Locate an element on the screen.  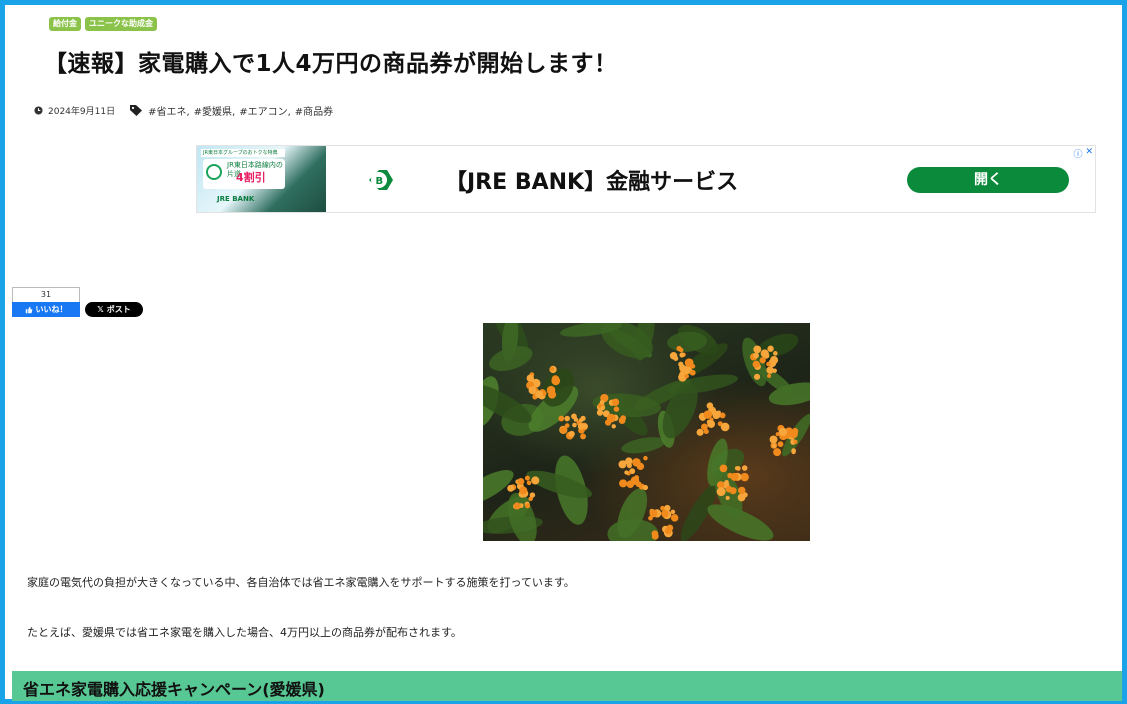
tag-link: #省エネ, is located at coordinates (169, 110).